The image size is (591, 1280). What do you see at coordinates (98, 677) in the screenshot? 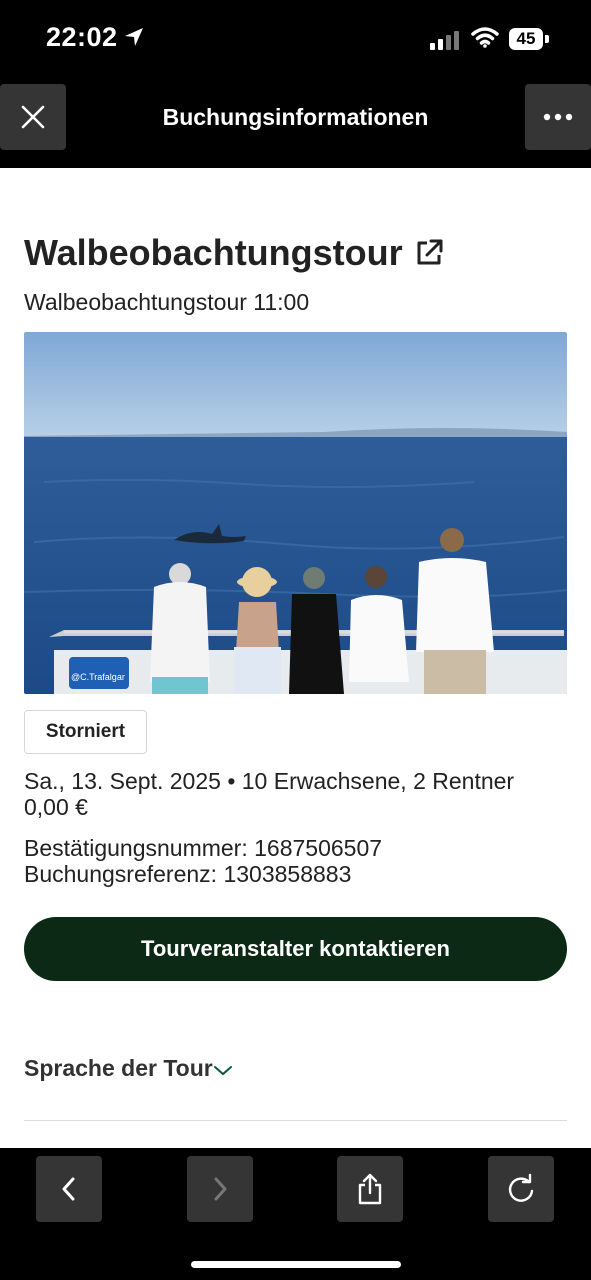
I see `photo-credit: @C.Trafalgar` at bounding box center [98, 677].